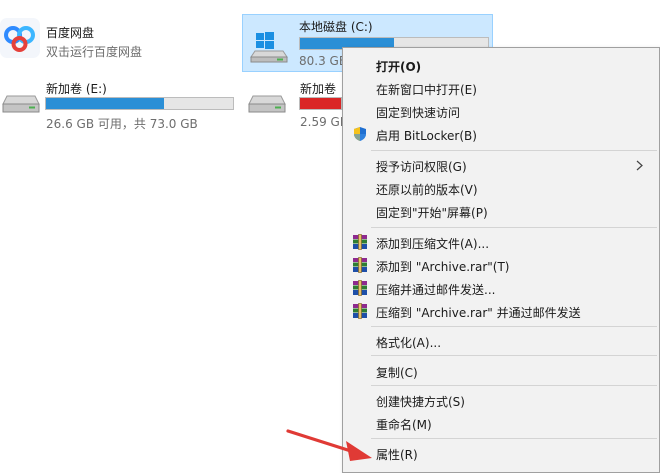  Describe the element at coordinates (501, 423) in the screenshot. I see `menu-item-rename: 重命名(M)` at that location.